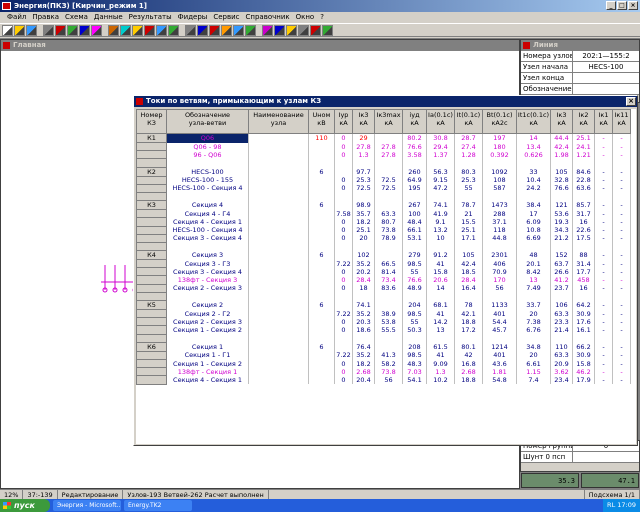  I want to click on minimize-button: _, so click(611, 5).